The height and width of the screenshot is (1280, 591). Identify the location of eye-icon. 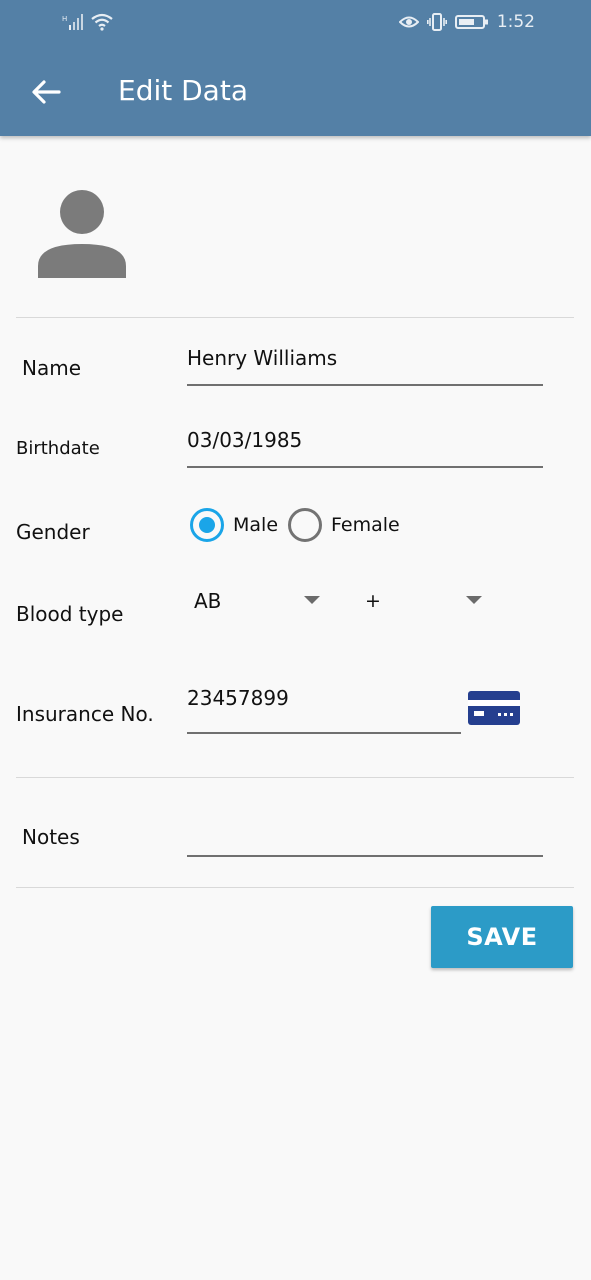
(408, 22).